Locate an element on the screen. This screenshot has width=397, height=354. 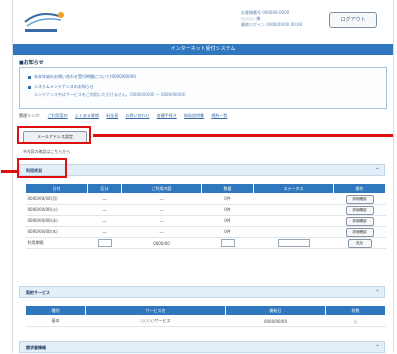
table-row: 基本 ○○○○サービス 0000/00/00 ○ is located at coordinates (205, 321).